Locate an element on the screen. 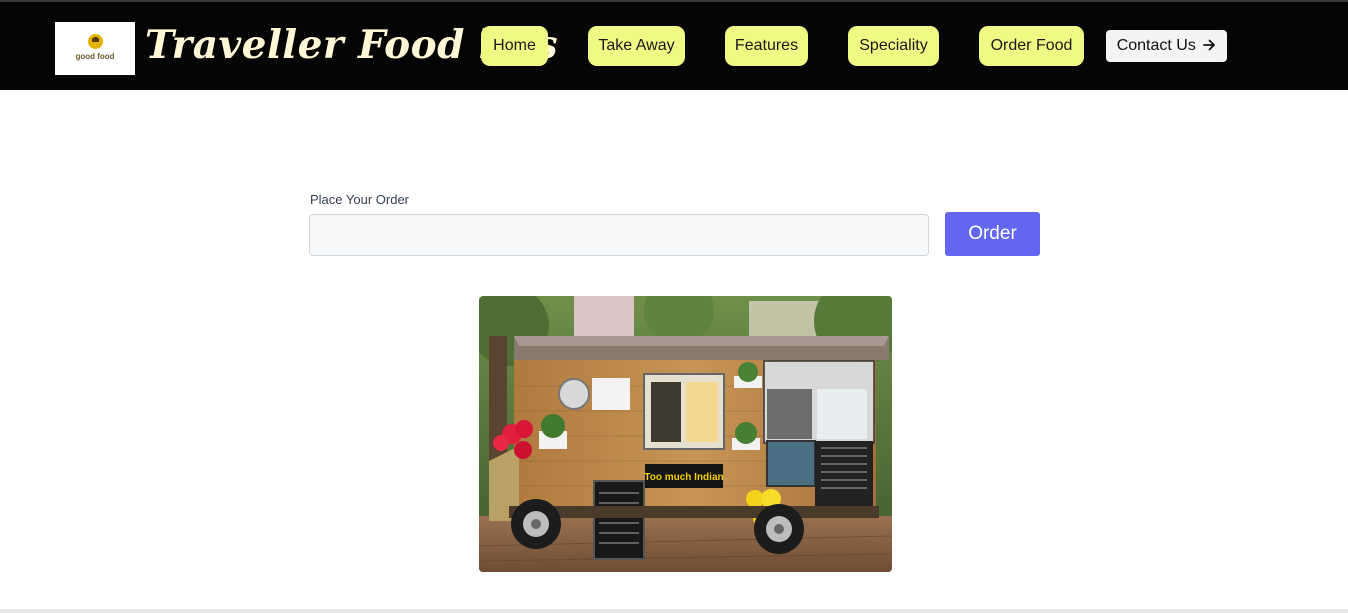 The width and height of the screenshot is (1348, 613). nav-features-button: Features is located at coordinates (766, 46).